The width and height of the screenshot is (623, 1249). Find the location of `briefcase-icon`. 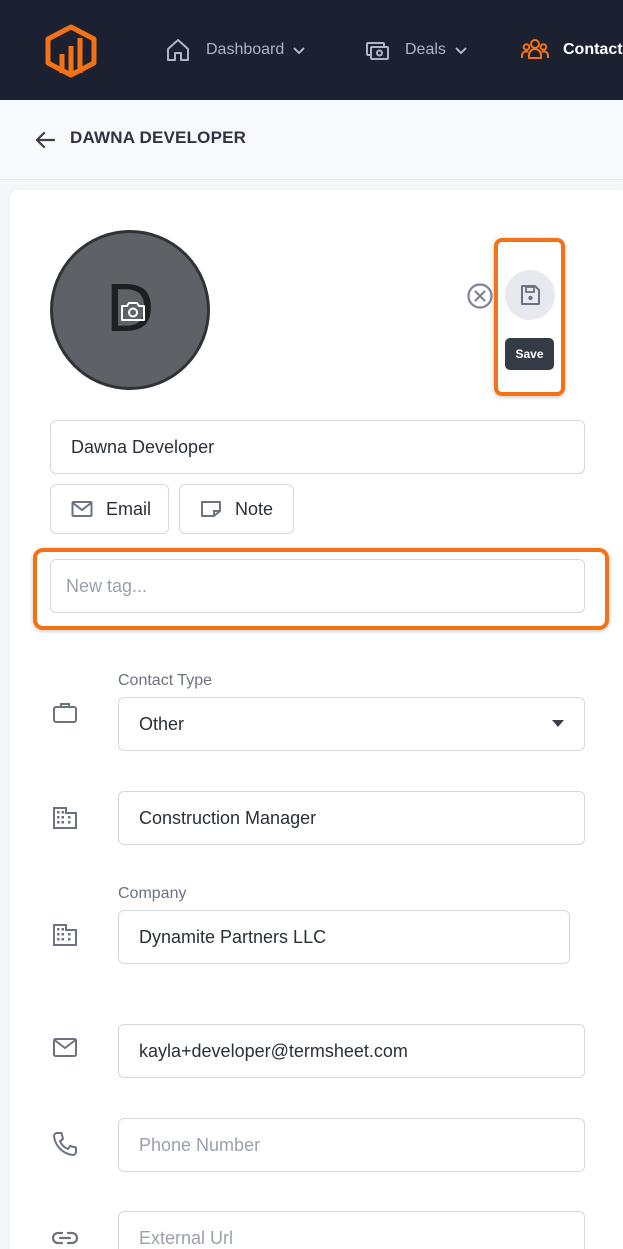

briefcase-icon is located at coordinates (65, 713).